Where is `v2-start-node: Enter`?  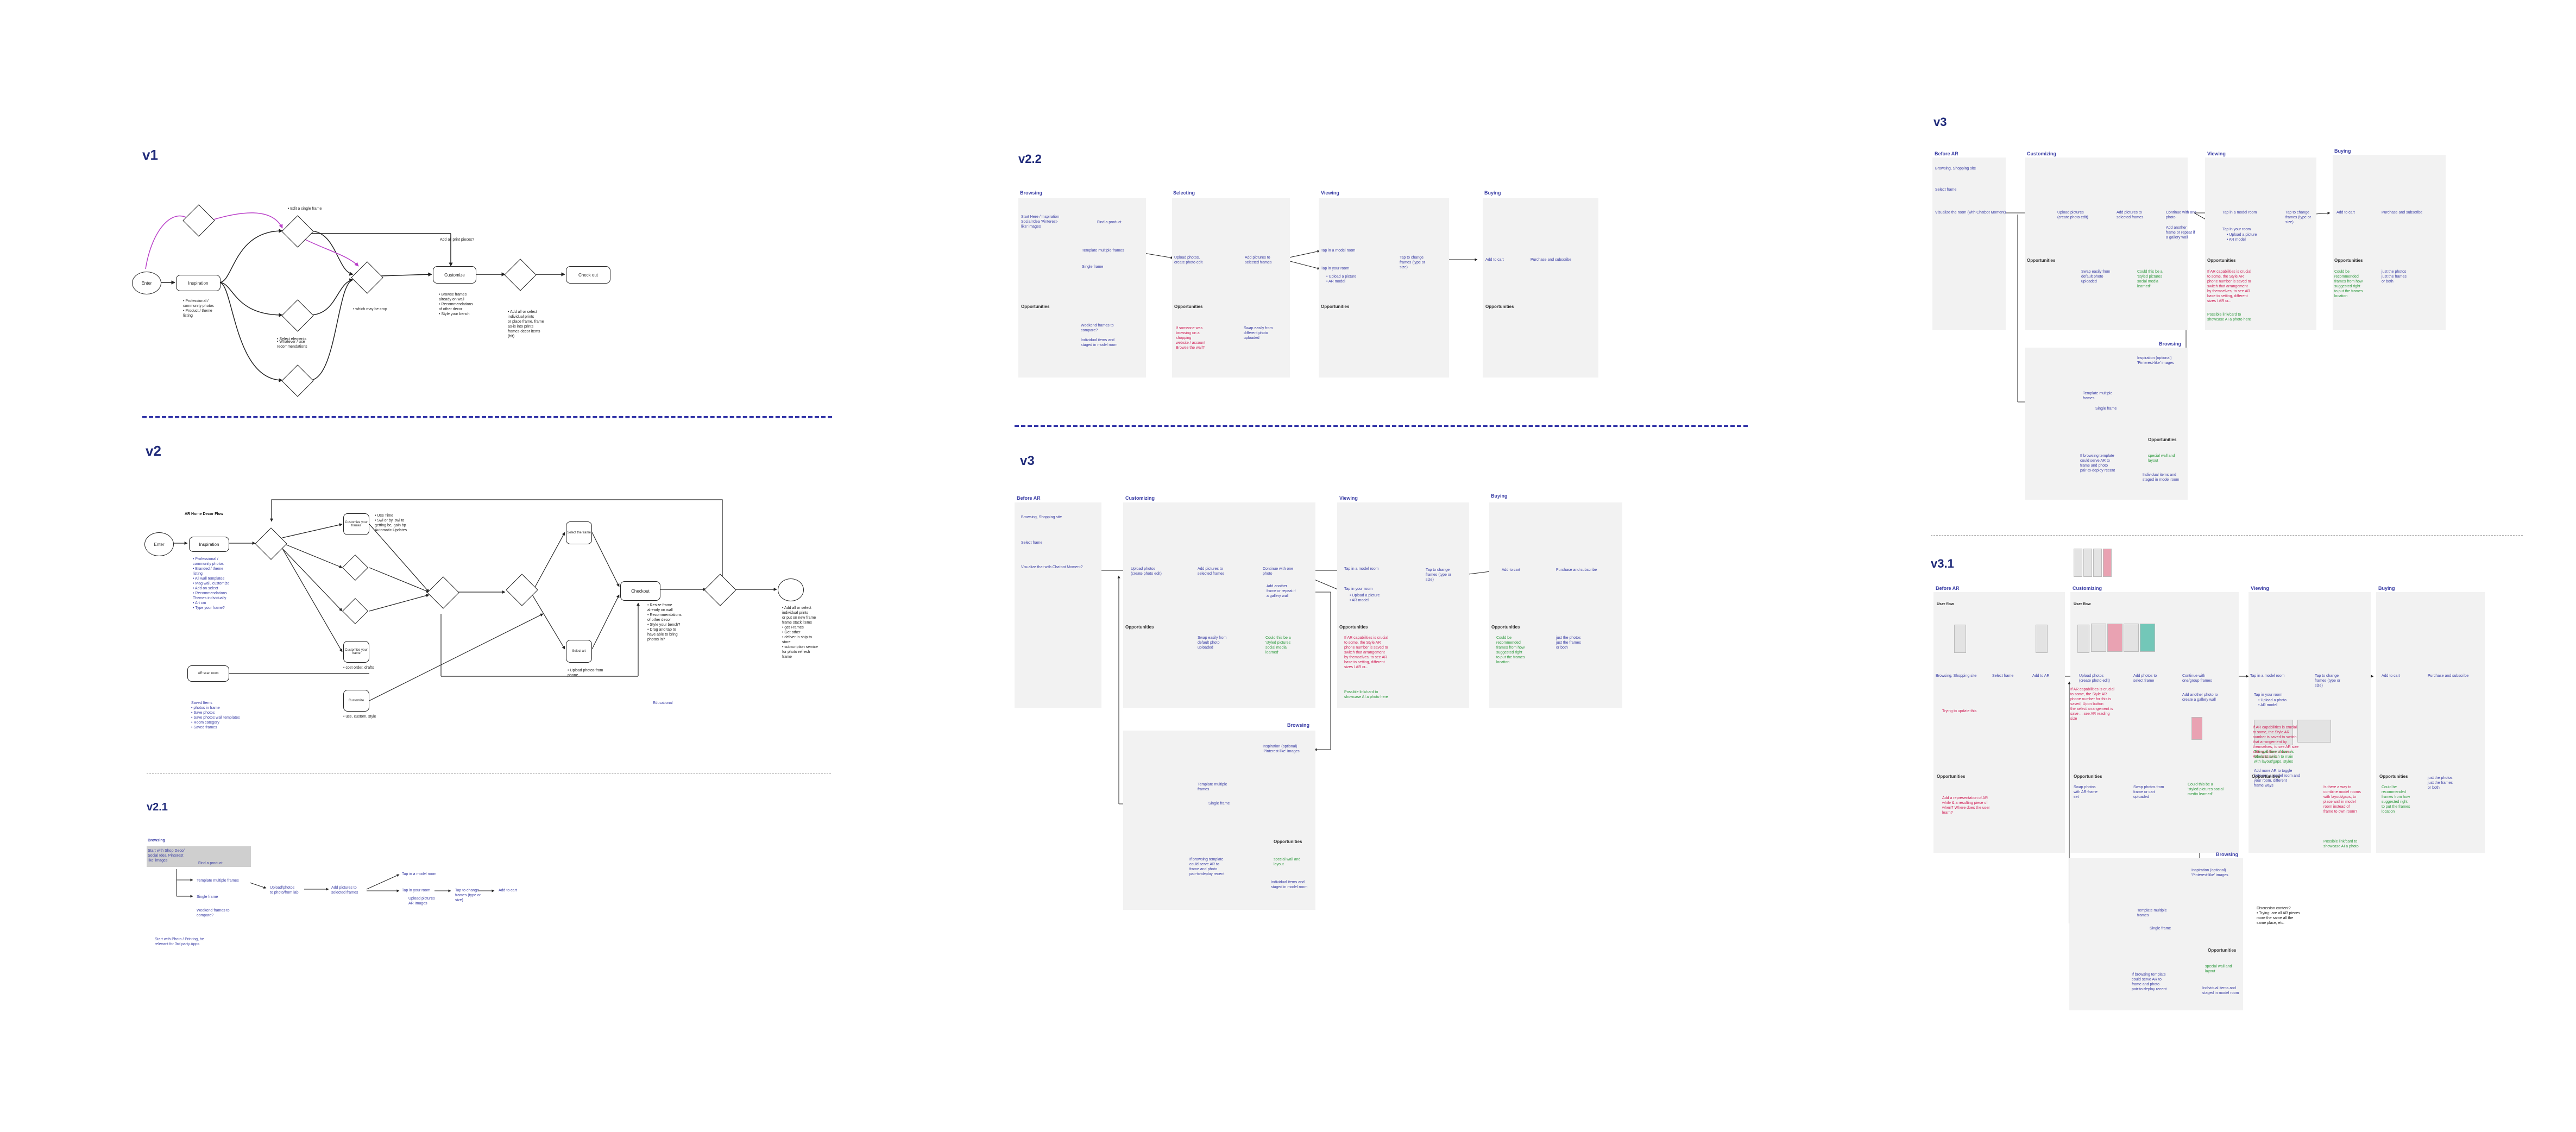 v2-start-node: Enter is located at coordinates (159, 544).